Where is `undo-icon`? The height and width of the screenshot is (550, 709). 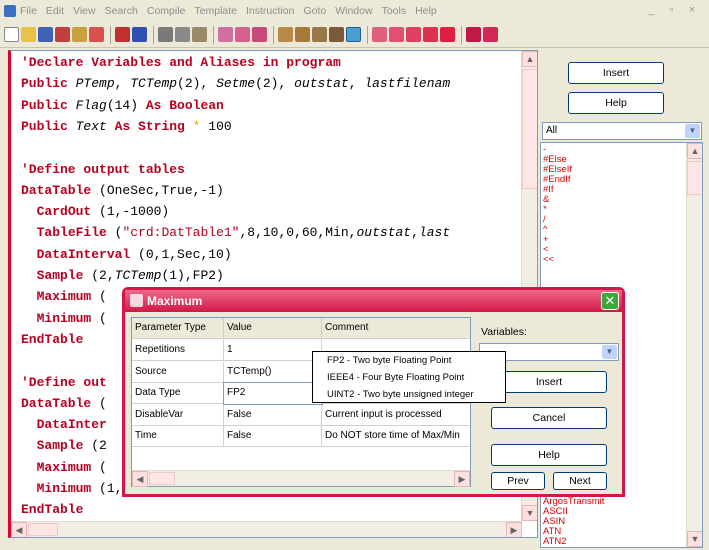 undo-icon is located at coordinates (122, 34).